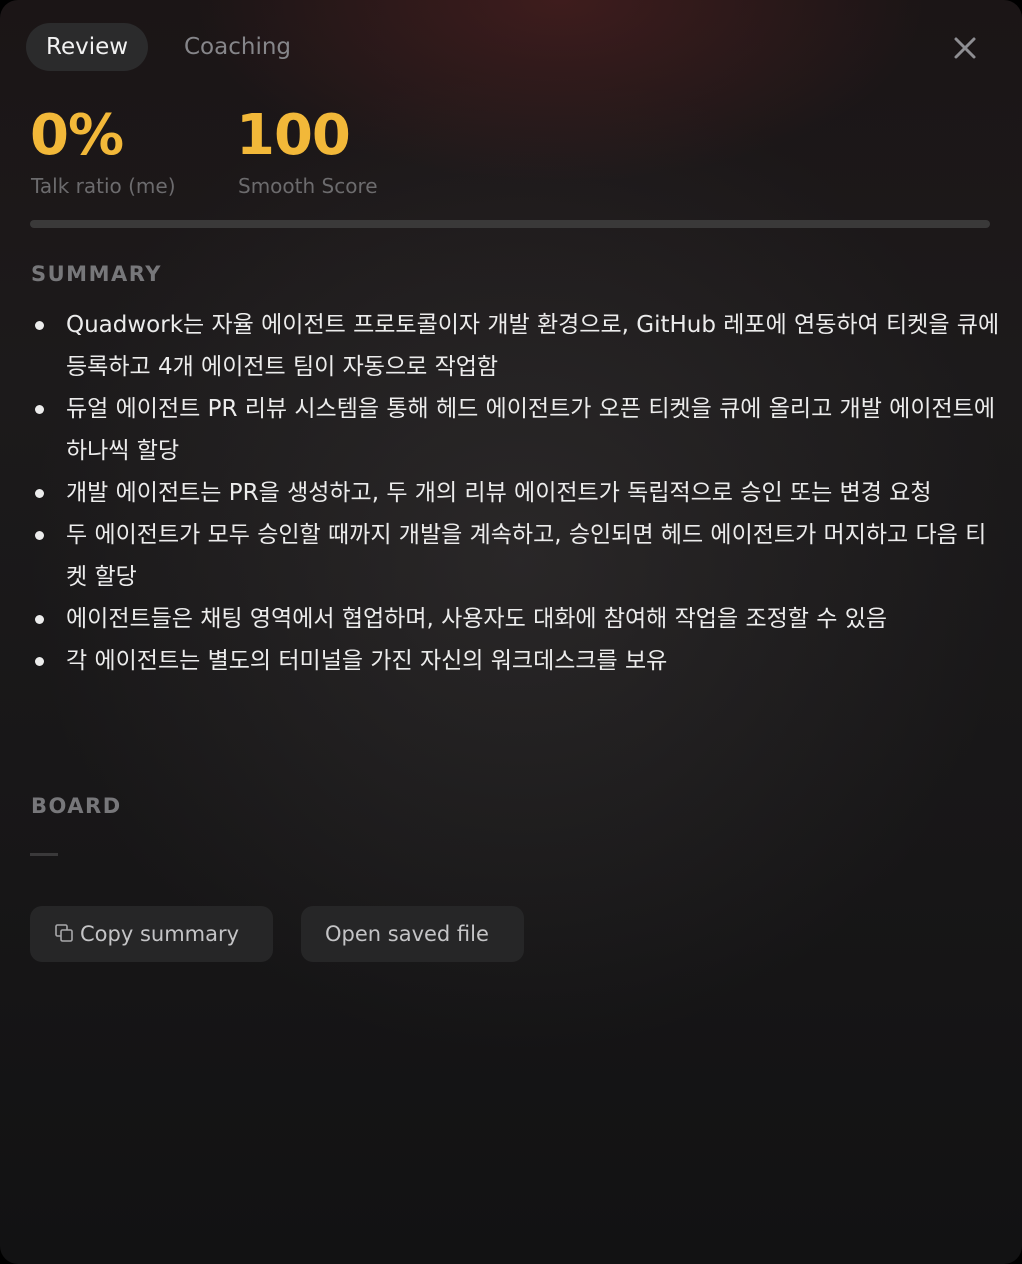  I want to click on close-icon, so click(965, 48).